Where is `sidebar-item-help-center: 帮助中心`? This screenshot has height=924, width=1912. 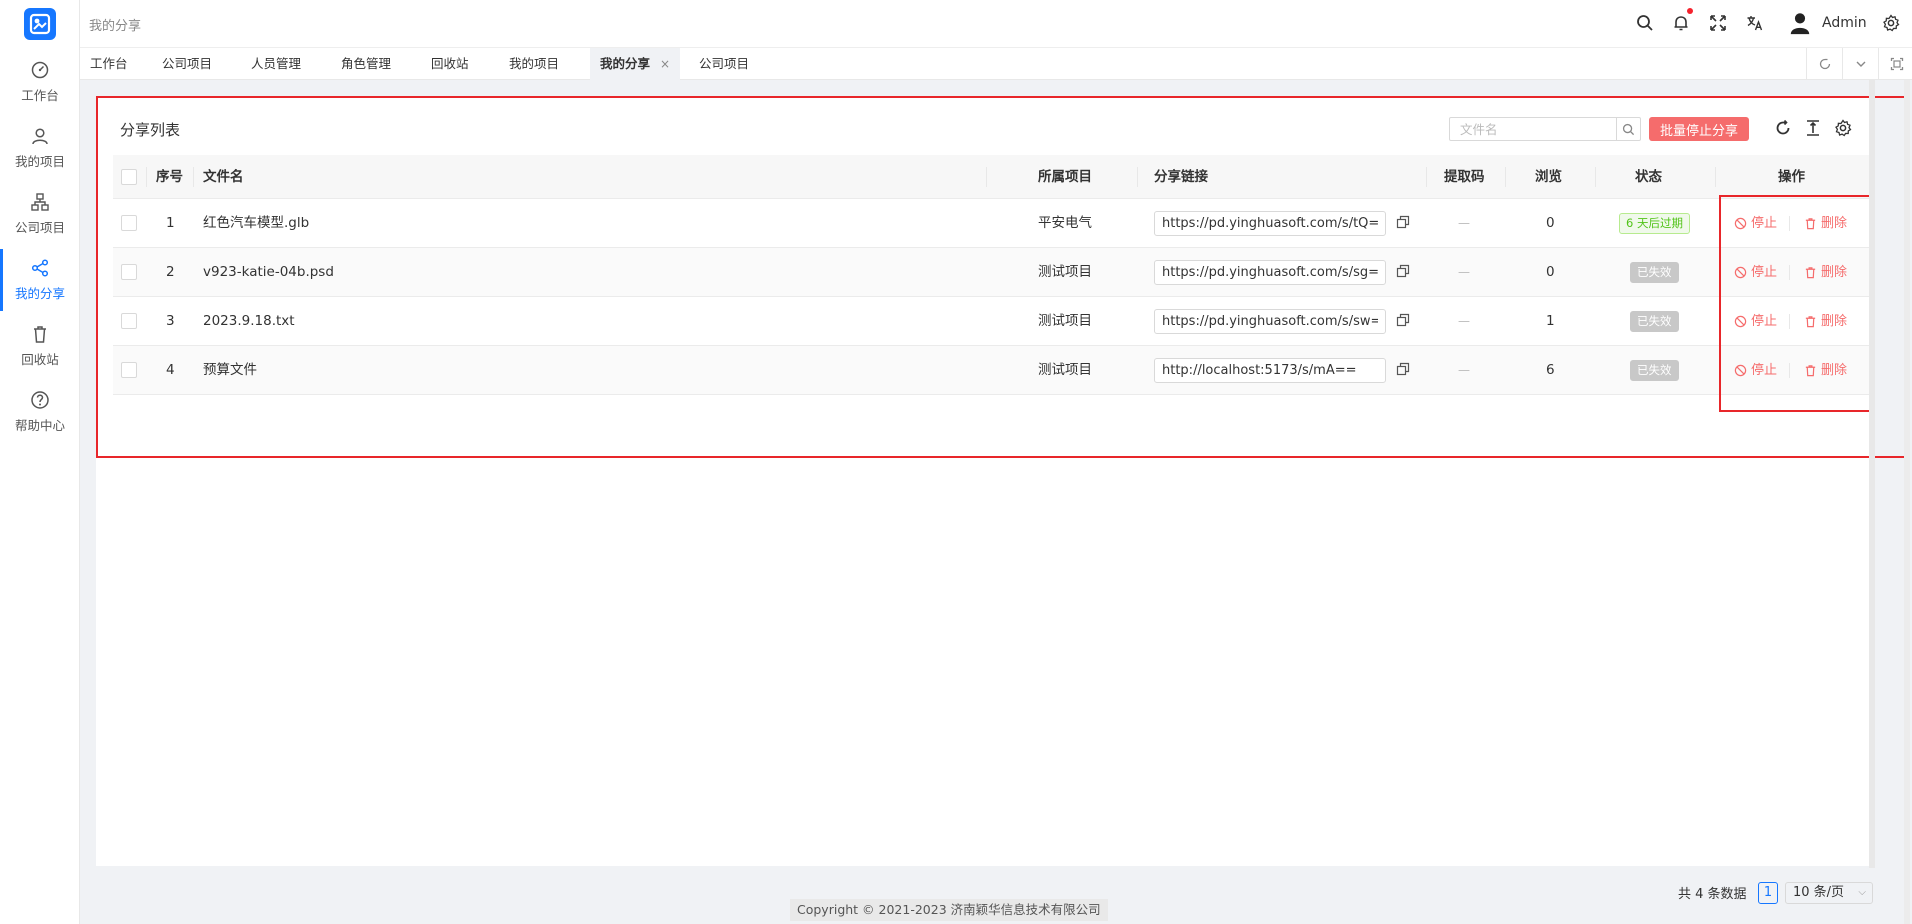 sidebar-item-help-center: 帮助中心 is located at coordinates (40, 412).